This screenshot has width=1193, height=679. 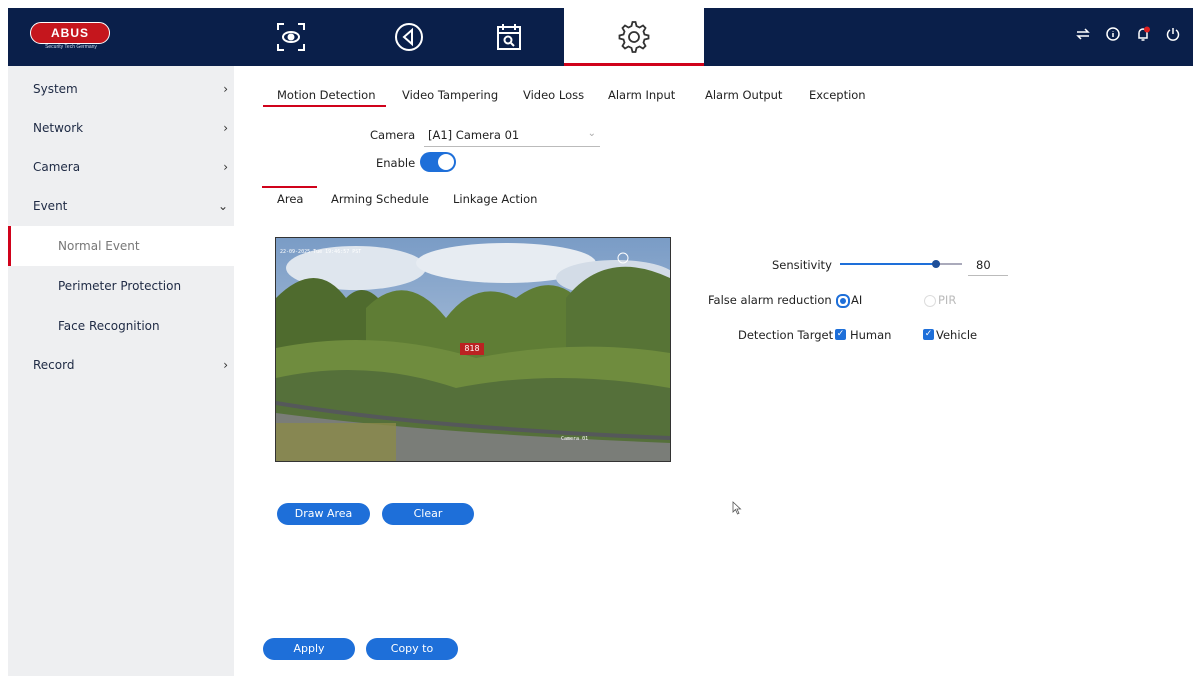 What do you see at coordinates (121, 365) in the screenshot?
I see `sidebar-item-record: Record ›` at bounding box center [121, 365].